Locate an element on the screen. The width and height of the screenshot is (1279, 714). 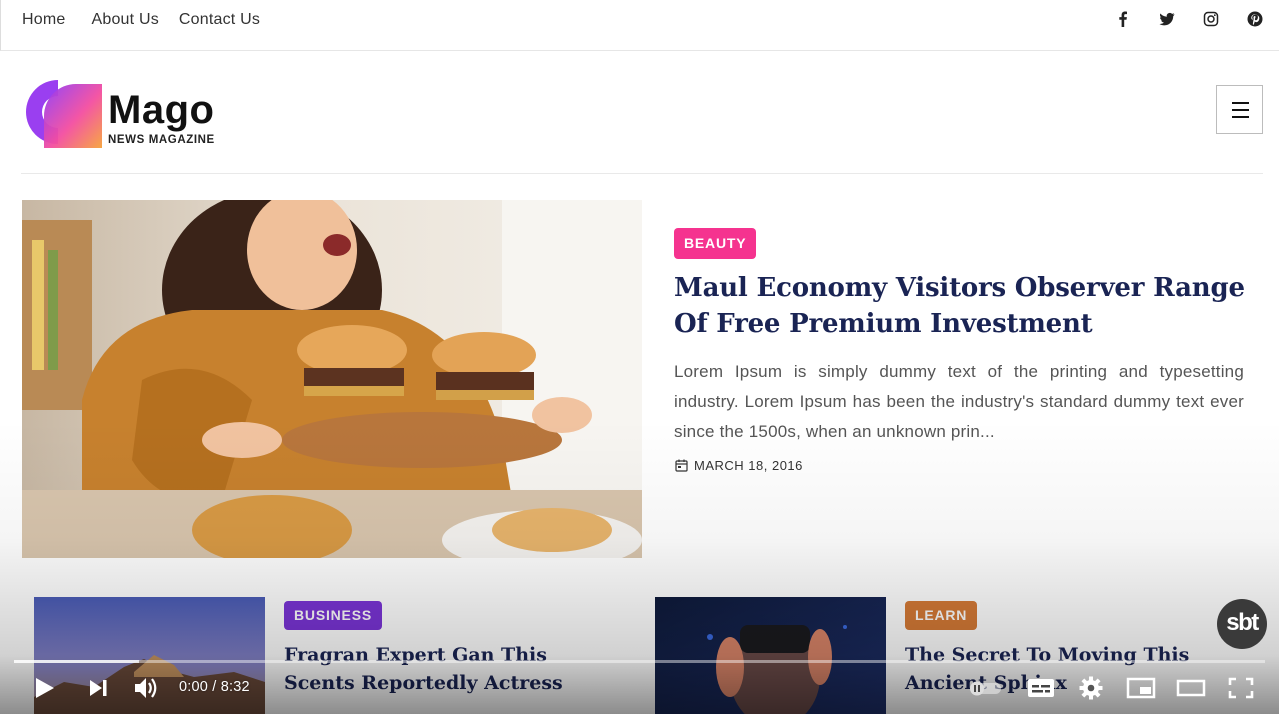
volume-icon is located at coordinates (146, 688).